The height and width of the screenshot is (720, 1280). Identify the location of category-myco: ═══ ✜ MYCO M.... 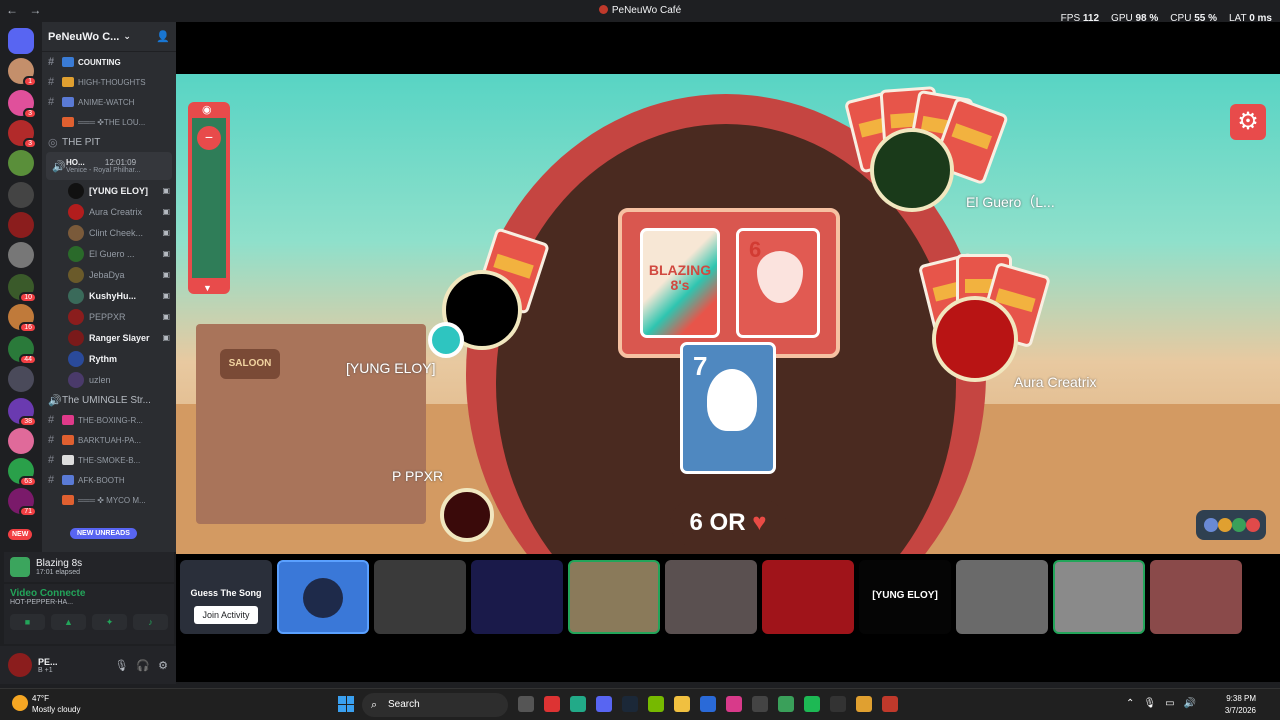
(109, 500).